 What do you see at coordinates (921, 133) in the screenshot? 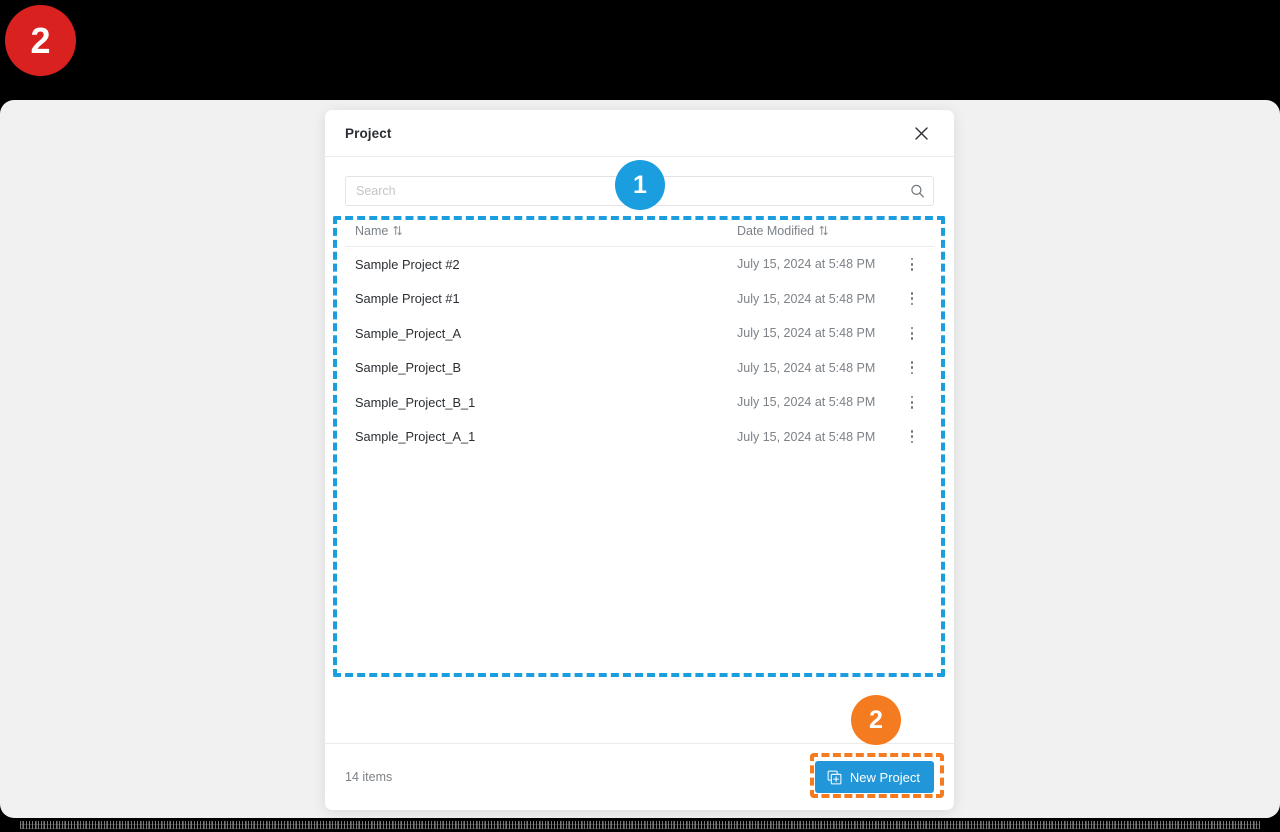
I see `close-icon` at bounding box center [921, 133].